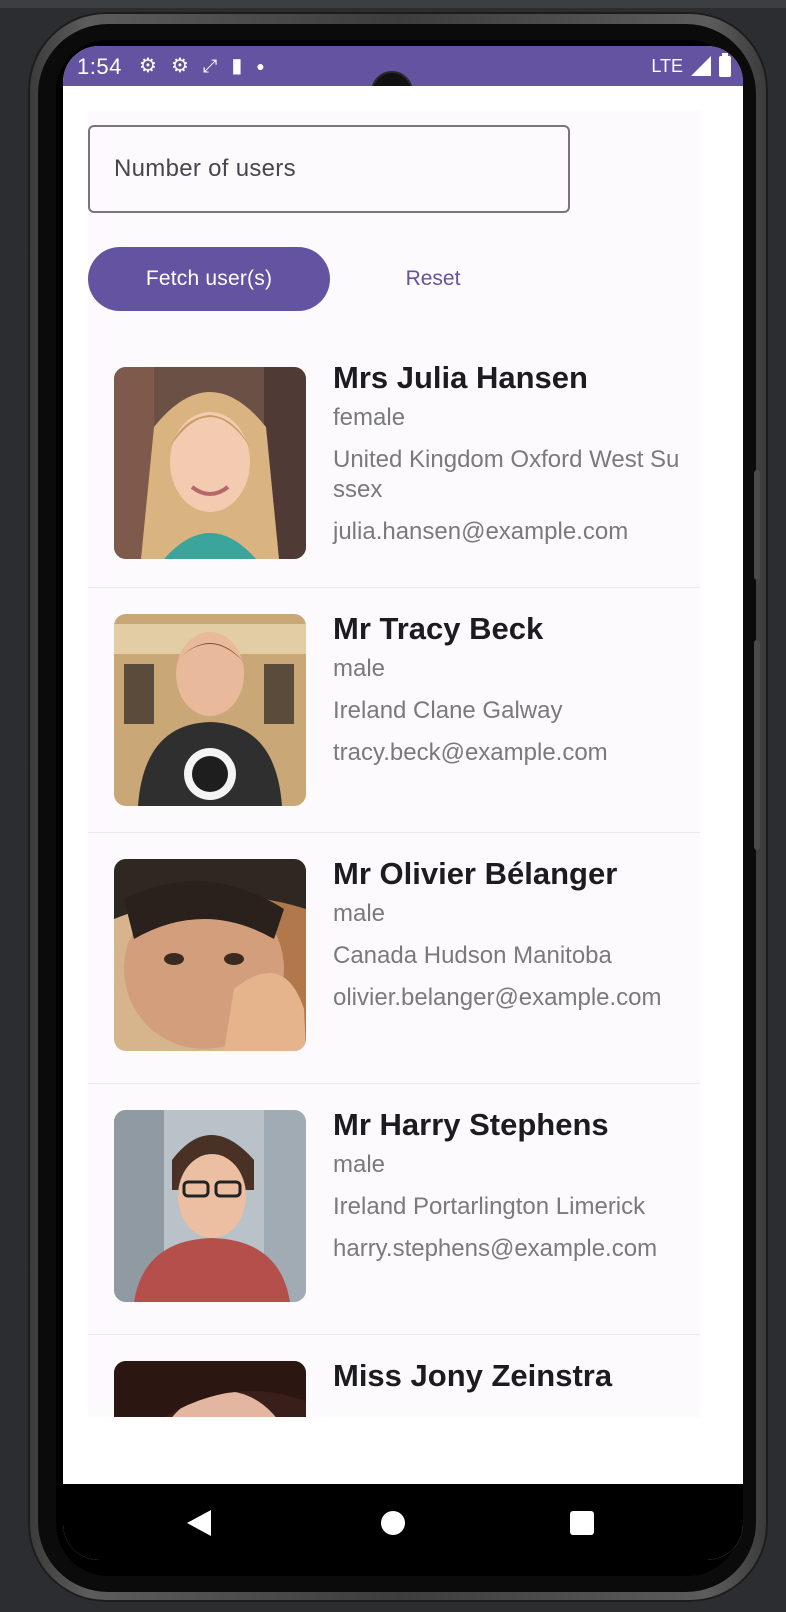 Image resolution: width=786 pixels, height=1612 pixels. What do you see at coordinates (209, 279) in the screenshot?
I see `fetch-users-button: Fetch user(s)` at bounding box center [209, 279].